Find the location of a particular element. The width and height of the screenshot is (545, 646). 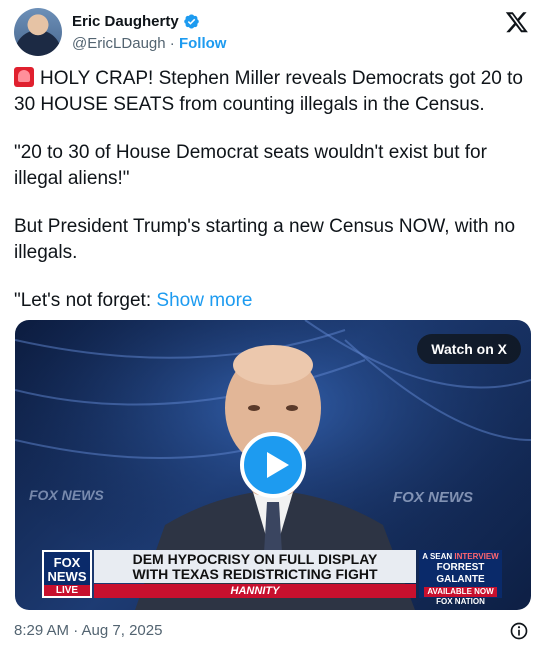

author-name-row: Eric Daugherty is located at coordinates (136, 21).